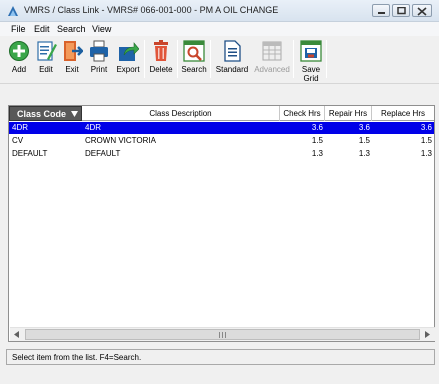 This screenshot has height=384, width=439. I want to click on export-button: Export, so click(128, 60).